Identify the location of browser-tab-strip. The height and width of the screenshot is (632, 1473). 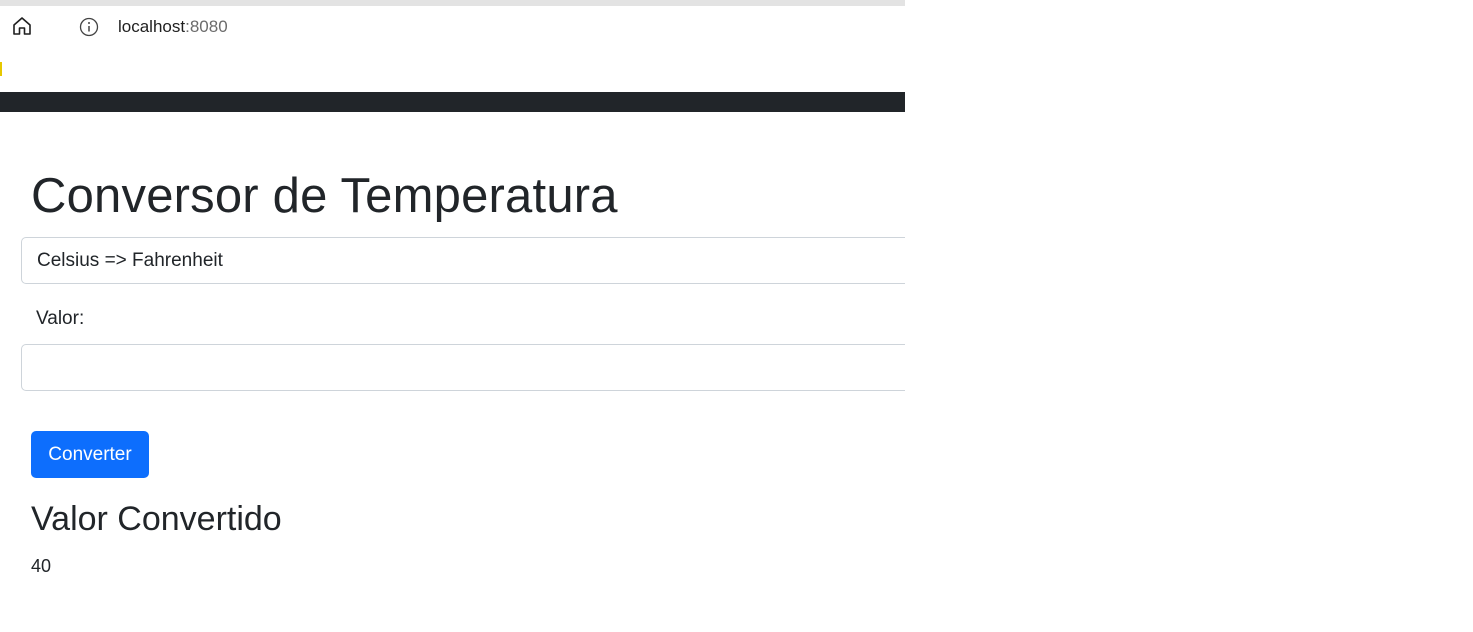
(452, 3).